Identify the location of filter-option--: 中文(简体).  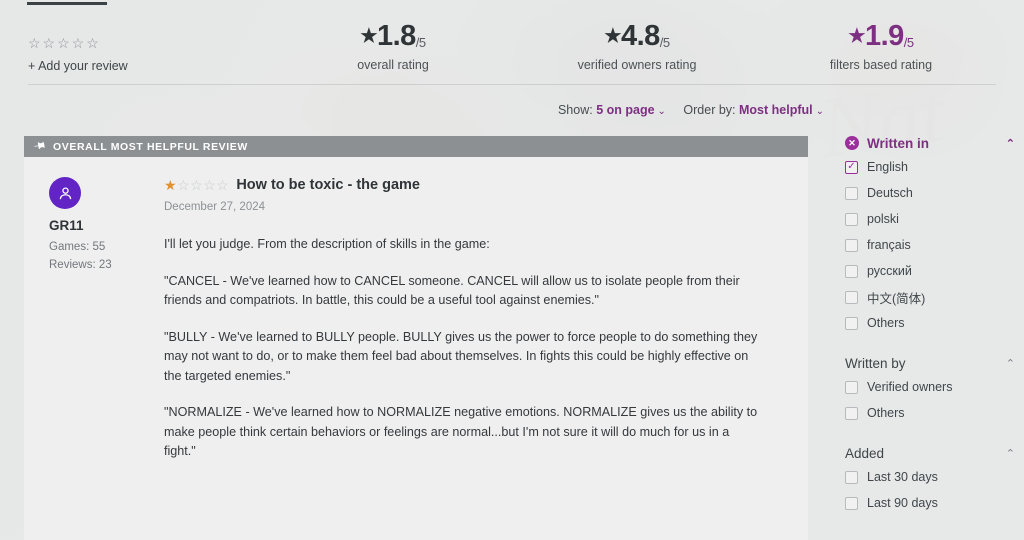
(930, 297).